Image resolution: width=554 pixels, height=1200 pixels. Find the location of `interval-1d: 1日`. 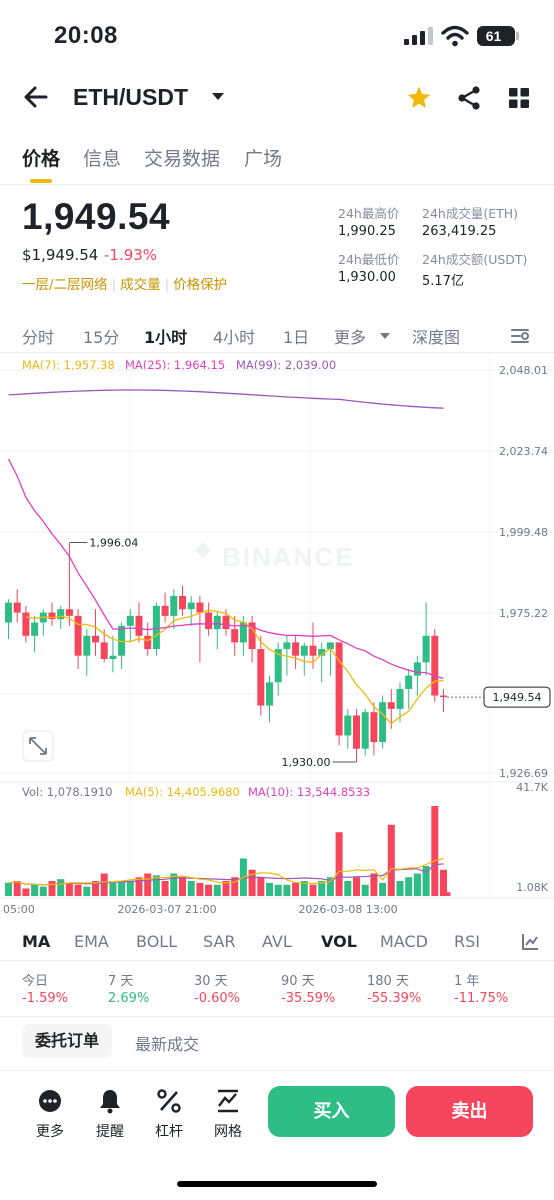

interval-1d: 1日 is located at coordinates (296, 336).